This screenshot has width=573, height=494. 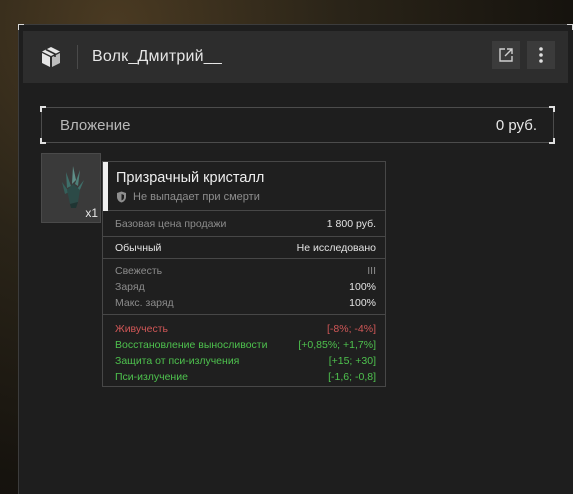 I want to click on effect-value: [-8%; -4%], so click(x=351, y=329).